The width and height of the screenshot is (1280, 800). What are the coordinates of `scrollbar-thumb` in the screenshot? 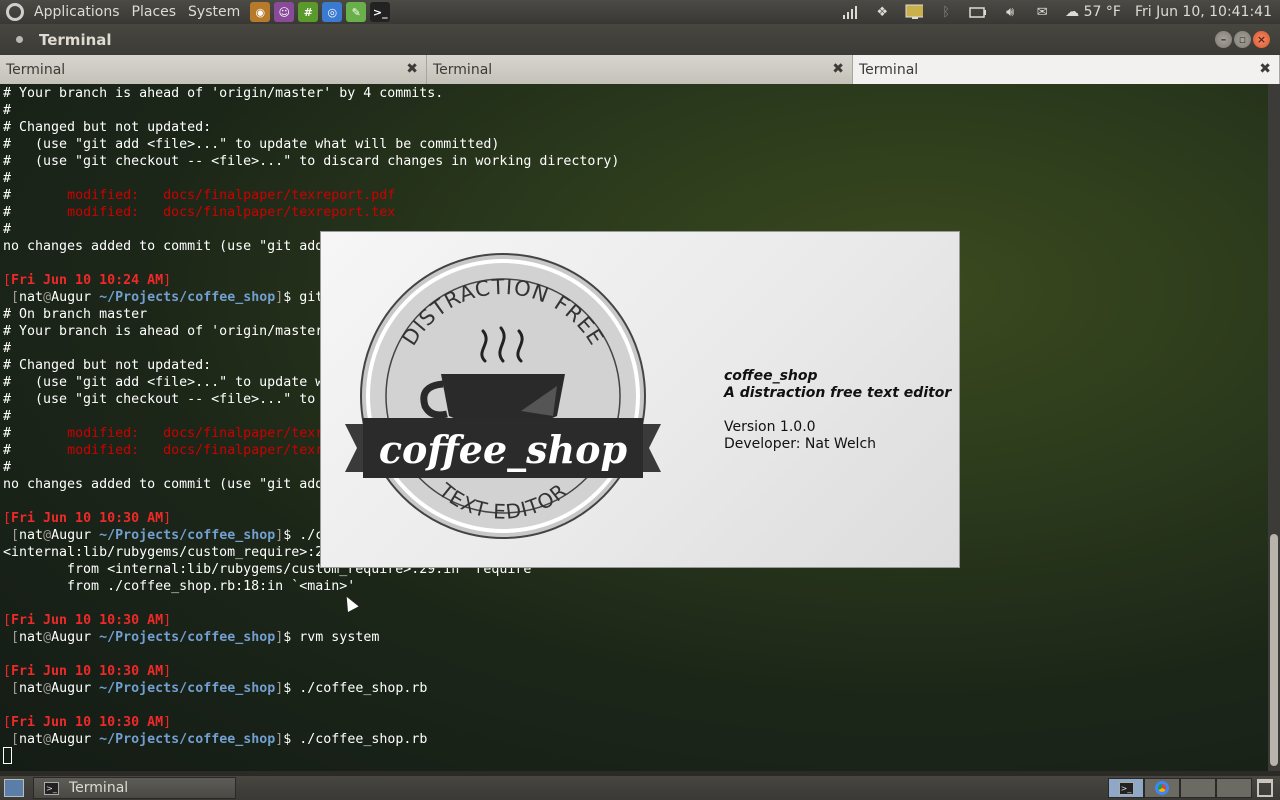 It's located at (1274, 650).